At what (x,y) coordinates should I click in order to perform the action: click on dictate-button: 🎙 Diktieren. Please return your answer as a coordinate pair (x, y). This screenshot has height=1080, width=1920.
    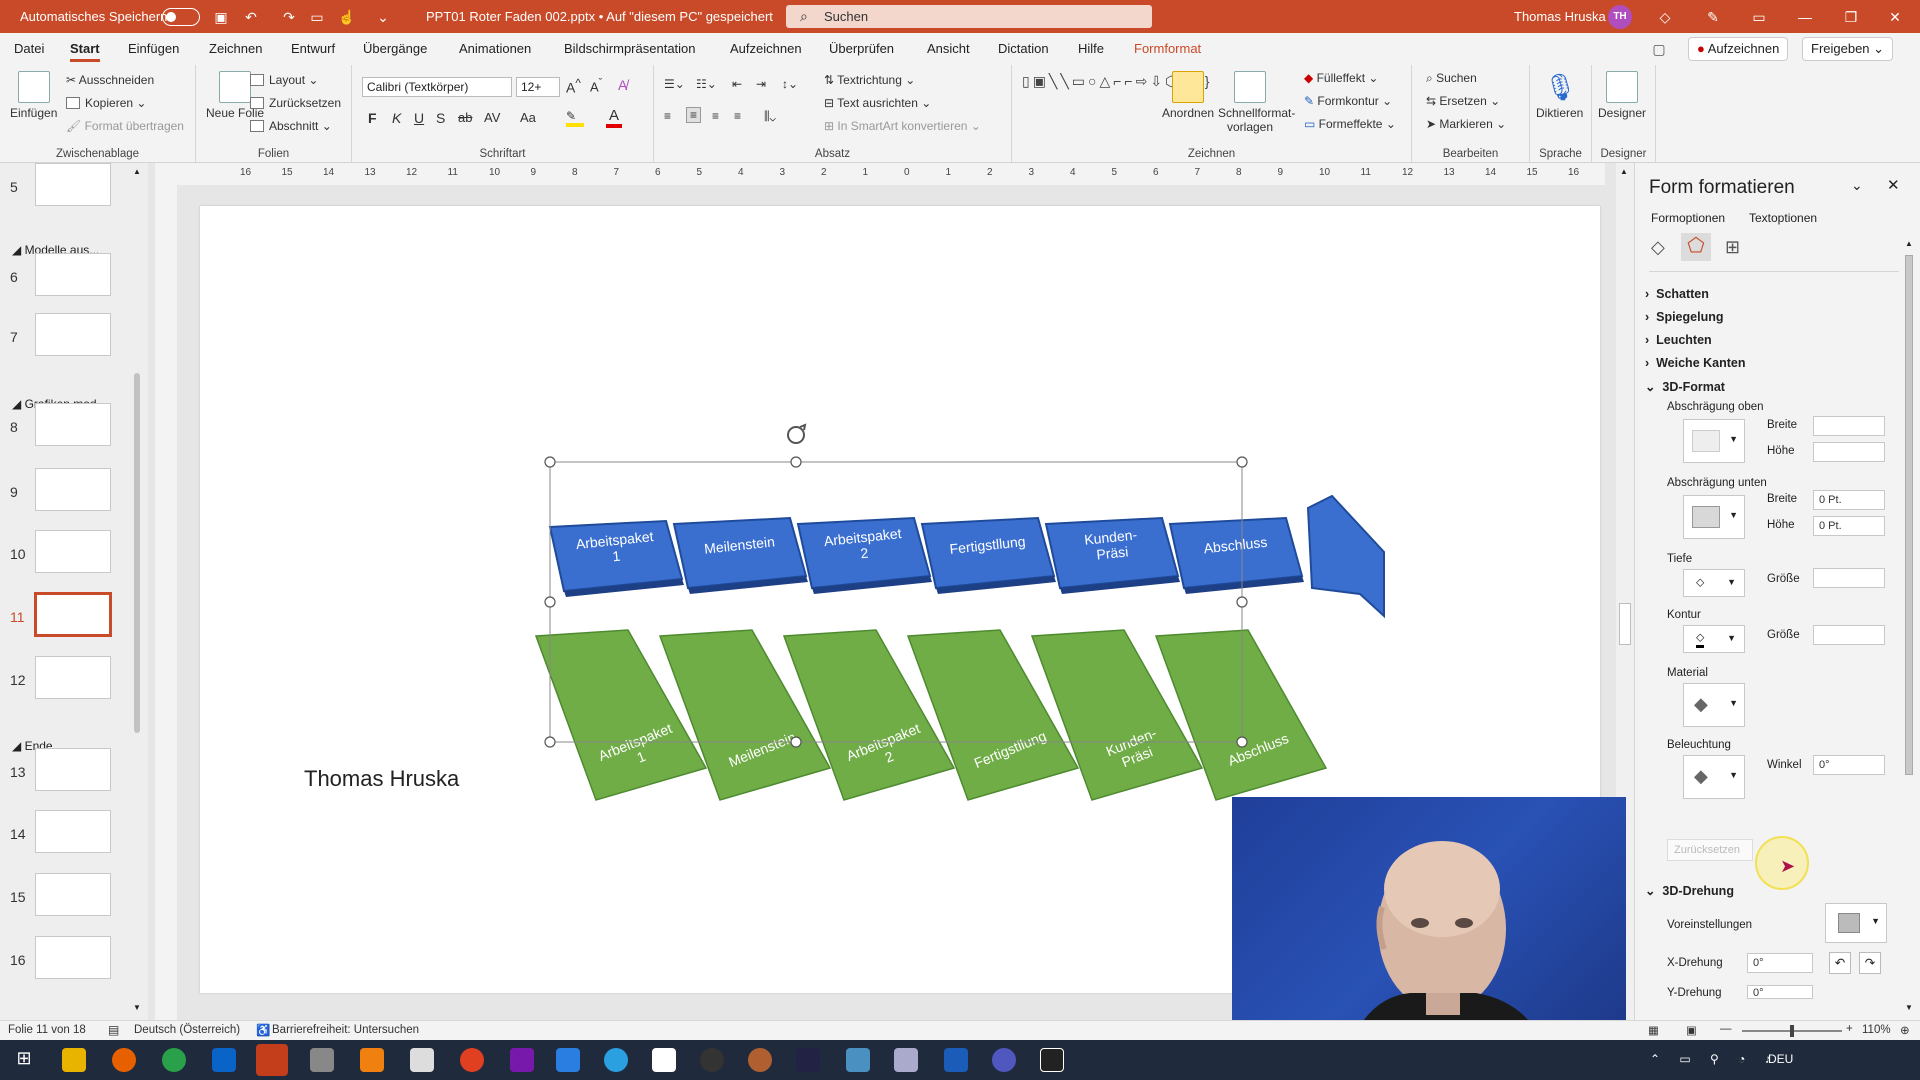
    Looking at the image, I should click on (1559, 95).